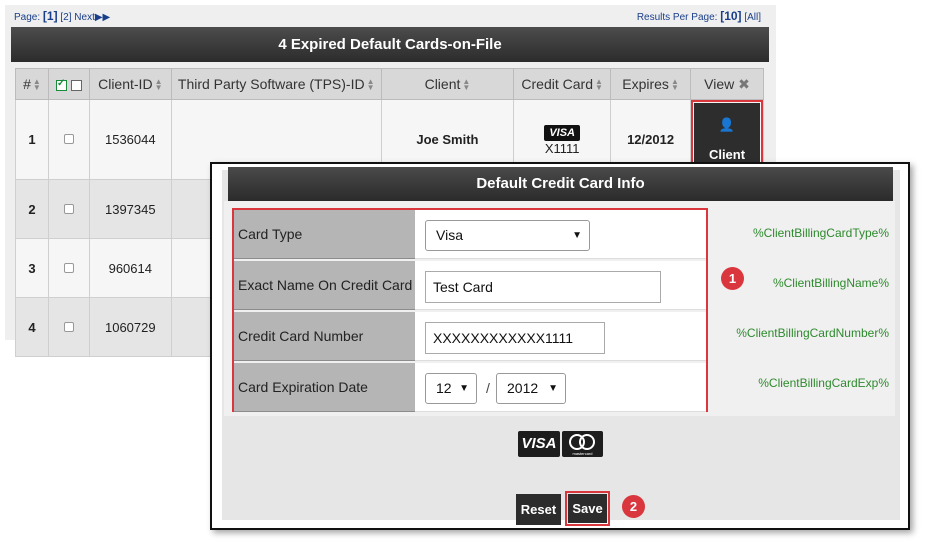  I want to click on rpp-all: [All], so click(752, 17).